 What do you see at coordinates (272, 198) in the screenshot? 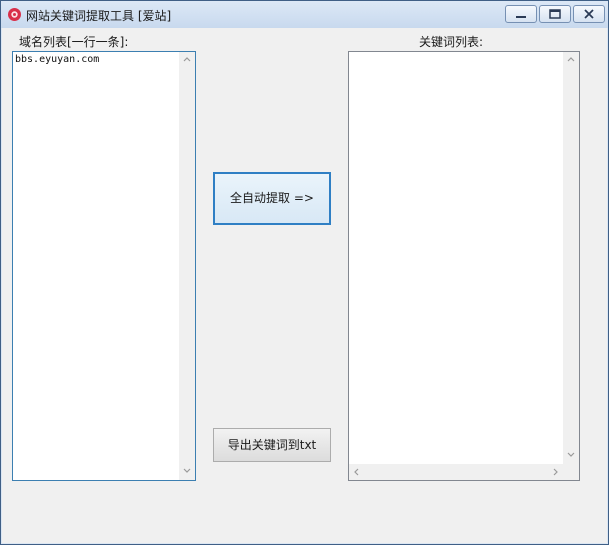
I see `auto-extract-button: 全自动提取 =>` at bounding box center [272, 198].